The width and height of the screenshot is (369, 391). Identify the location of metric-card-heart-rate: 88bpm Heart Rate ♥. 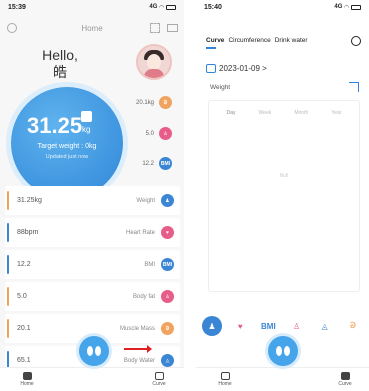
(92, 232).